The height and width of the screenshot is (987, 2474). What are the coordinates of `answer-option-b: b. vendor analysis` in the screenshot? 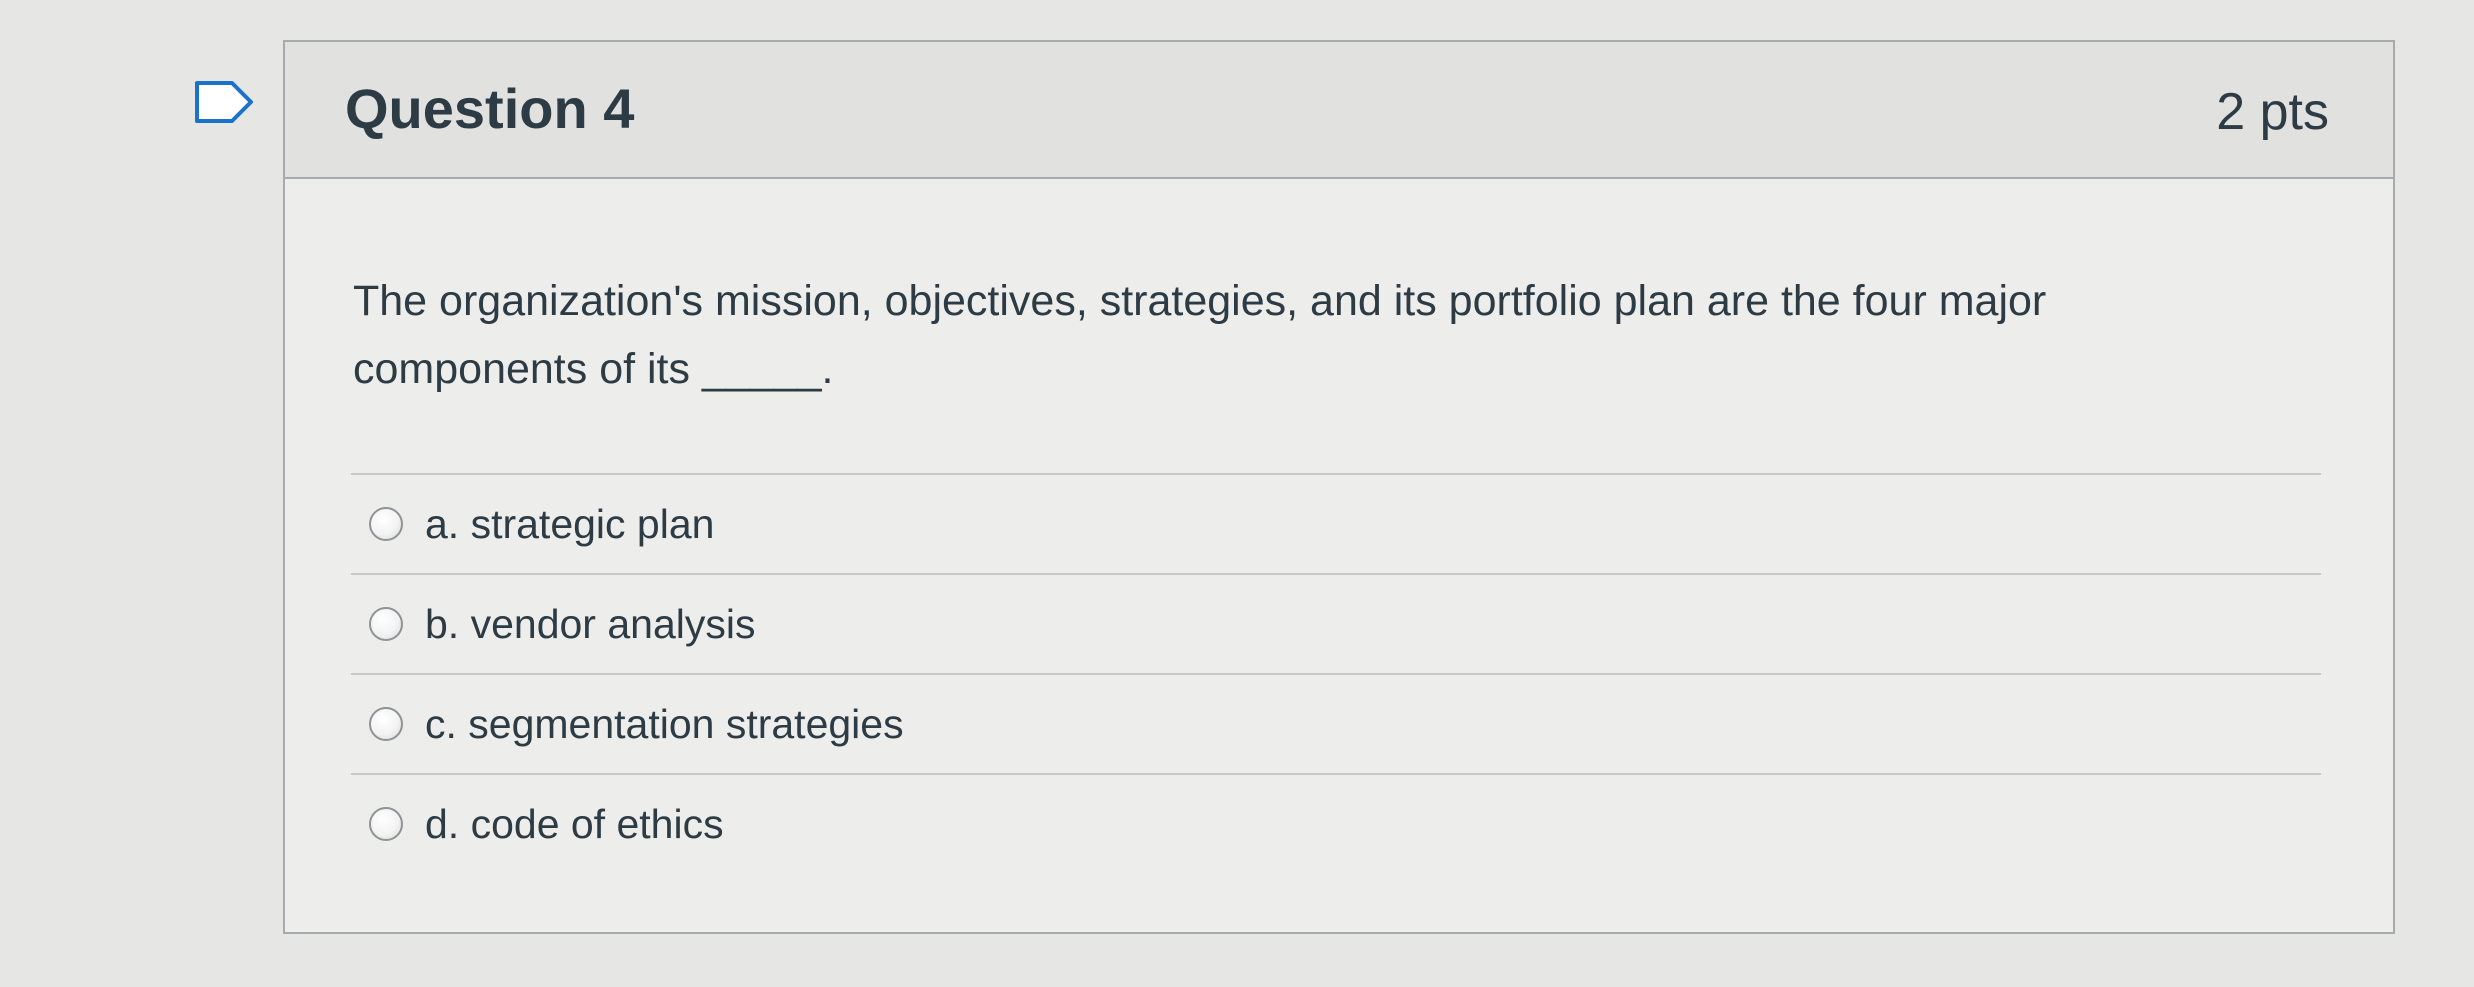 It's located at (1336, 625).